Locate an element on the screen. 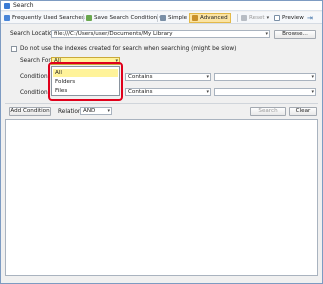 Image resolution: width=323 pixels, height=284 pixels. condition-value-field-2: ▾ is located at coordinates (265, 92).